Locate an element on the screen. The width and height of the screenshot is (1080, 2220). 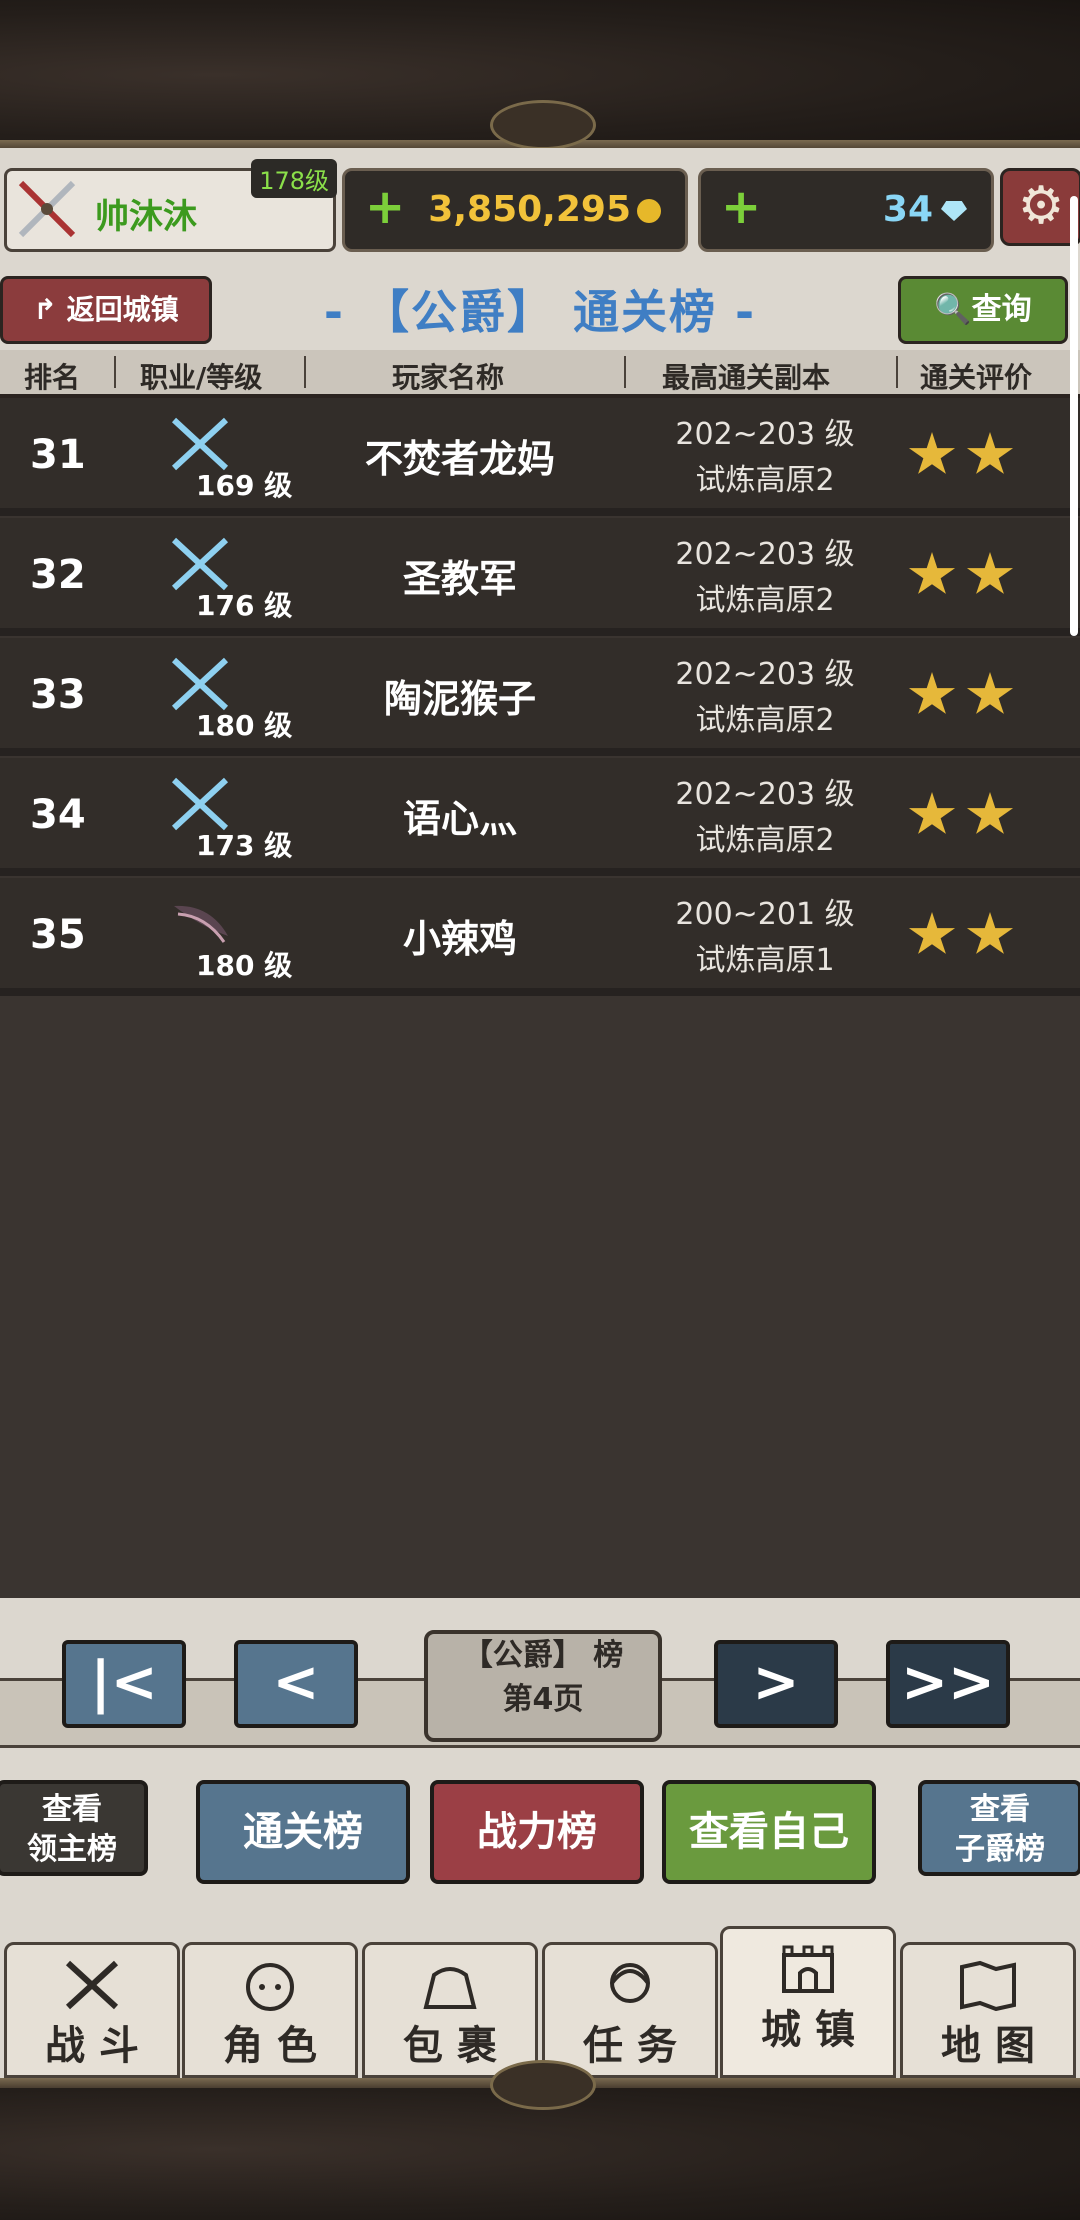
row-rank: 35 is located at coordinates (58, 935).